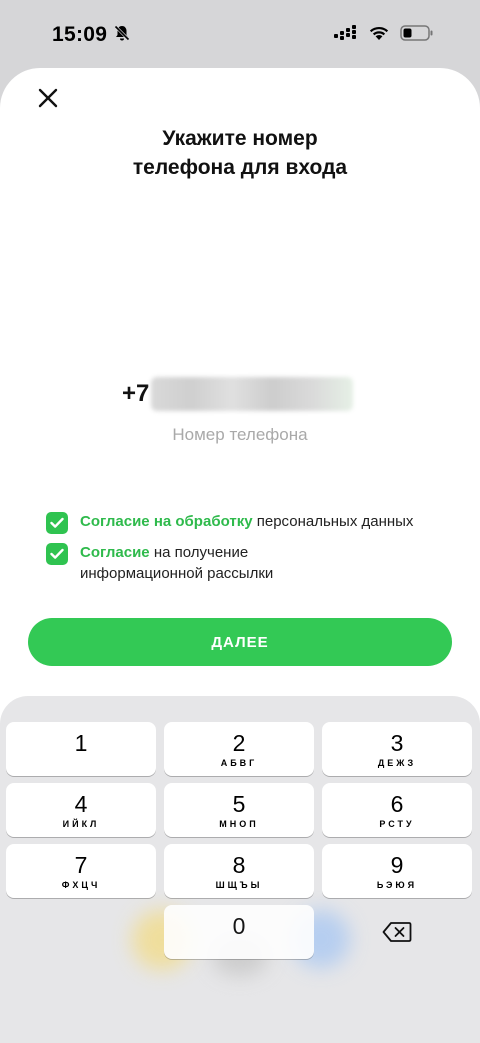 The height and width of the screenshot is (1043, 480). What do you see at coordinates (397, 871) in the screenshot?
I see `key-9: 9 ЬЭЮЯ` at bounding box center [397, 871].